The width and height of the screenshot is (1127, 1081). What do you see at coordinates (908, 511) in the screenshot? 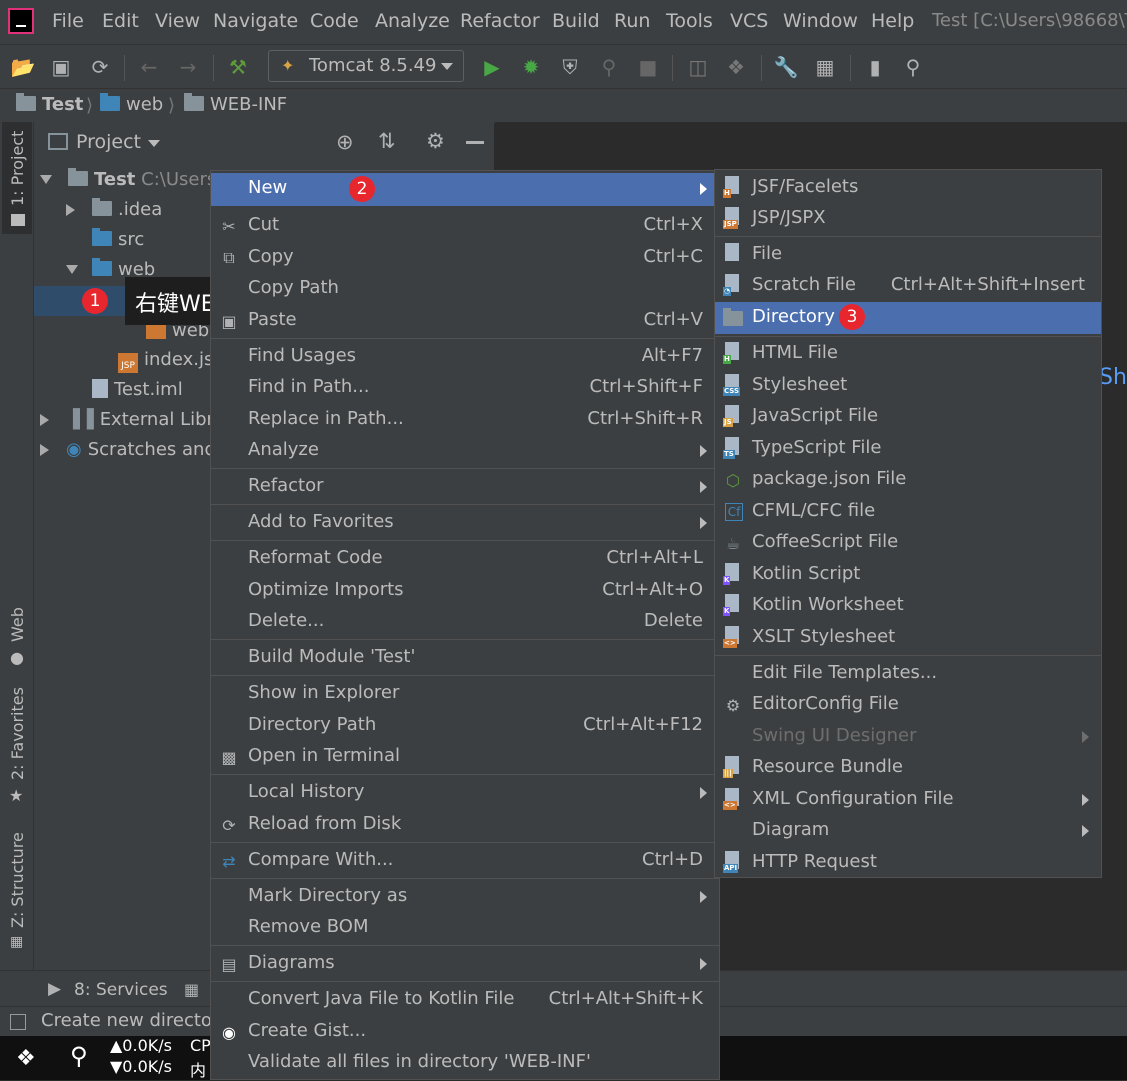
I see `submenu-item-cfml-cfc: Cf CFML/CFC file` at bounding box center [908, 511].